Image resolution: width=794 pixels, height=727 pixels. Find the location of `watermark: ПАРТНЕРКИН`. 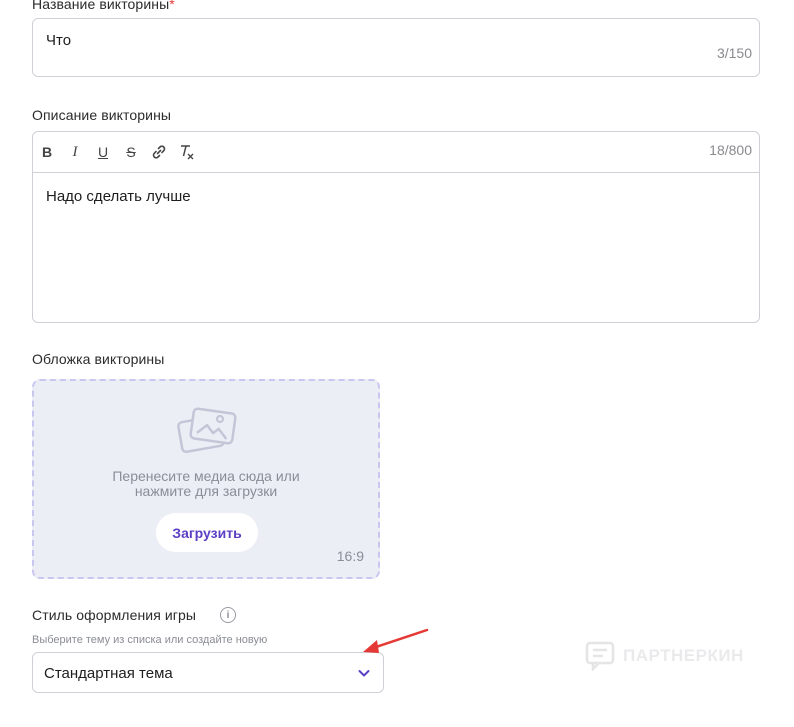

watermark: ПАРТНЕРКИН is located at coordinates (664, 656).